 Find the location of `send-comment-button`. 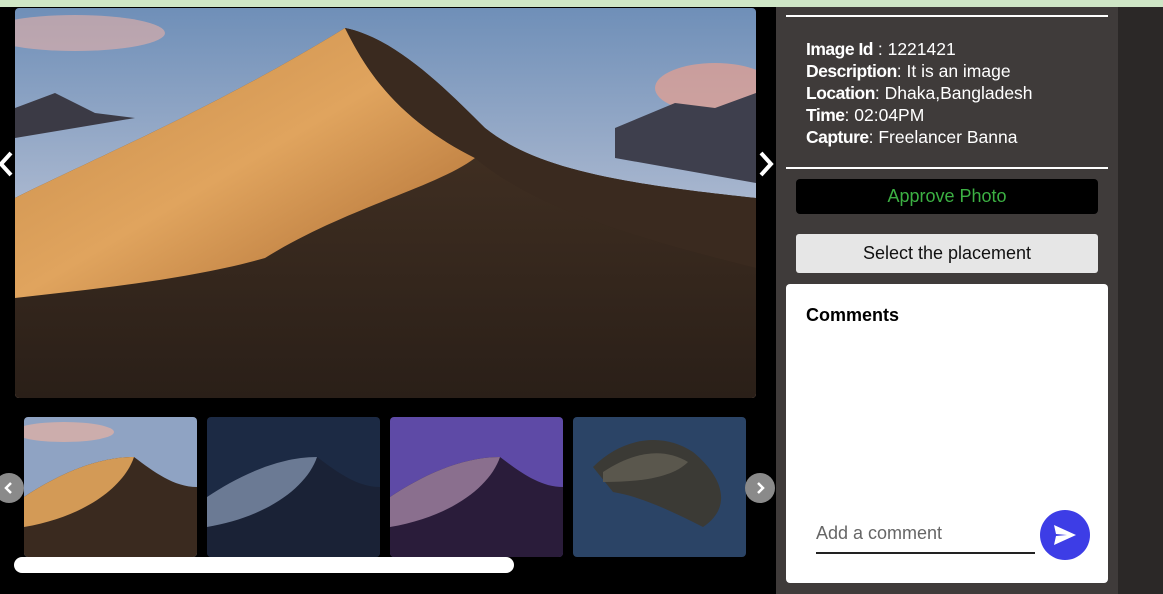

send-comment-button is located at coordinates (1065, 535).